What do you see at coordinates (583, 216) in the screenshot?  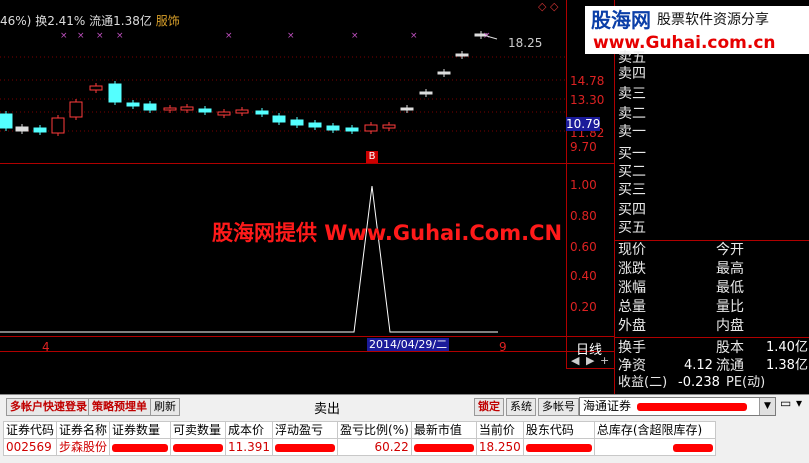 I see `ind-axis-label-2: 0.80` at bounding box center [583, 216].